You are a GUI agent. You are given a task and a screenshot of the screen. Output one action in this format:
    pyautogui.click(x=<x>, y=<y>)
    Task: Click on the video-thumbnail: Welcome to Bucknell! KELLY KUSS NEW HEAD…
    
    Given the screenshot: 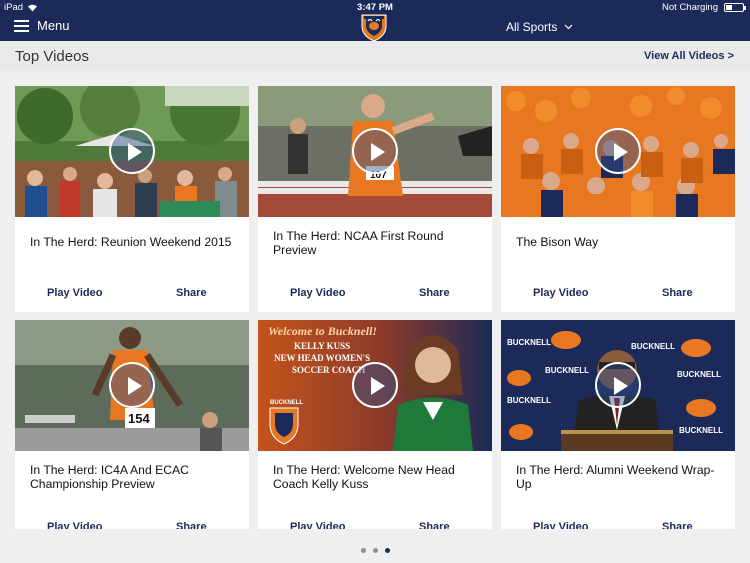 What is the action you would take?
    pyautogui.click(x=375, y=385)
    